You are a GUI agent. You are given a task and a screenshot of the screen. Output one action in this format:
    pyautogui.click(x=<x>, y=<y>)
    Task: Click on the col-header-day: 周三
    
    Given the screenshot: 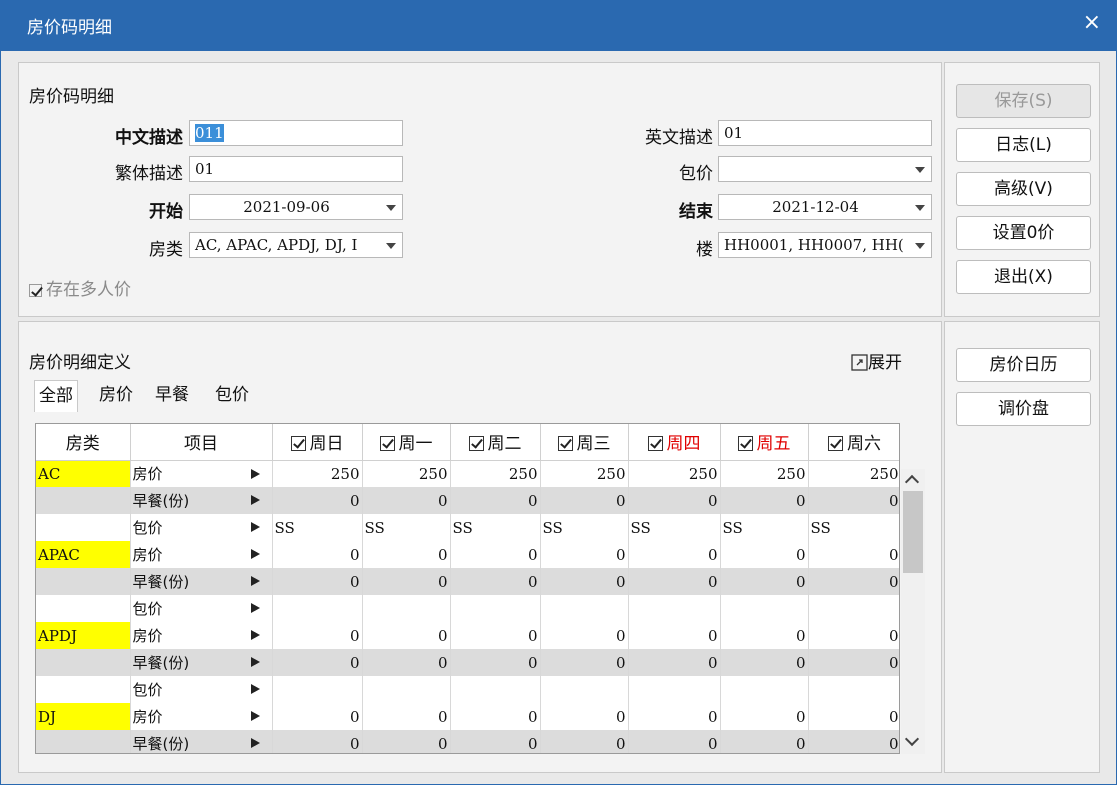 What is the action you would take?
    pyautogui.click(x=584, y=442)
    